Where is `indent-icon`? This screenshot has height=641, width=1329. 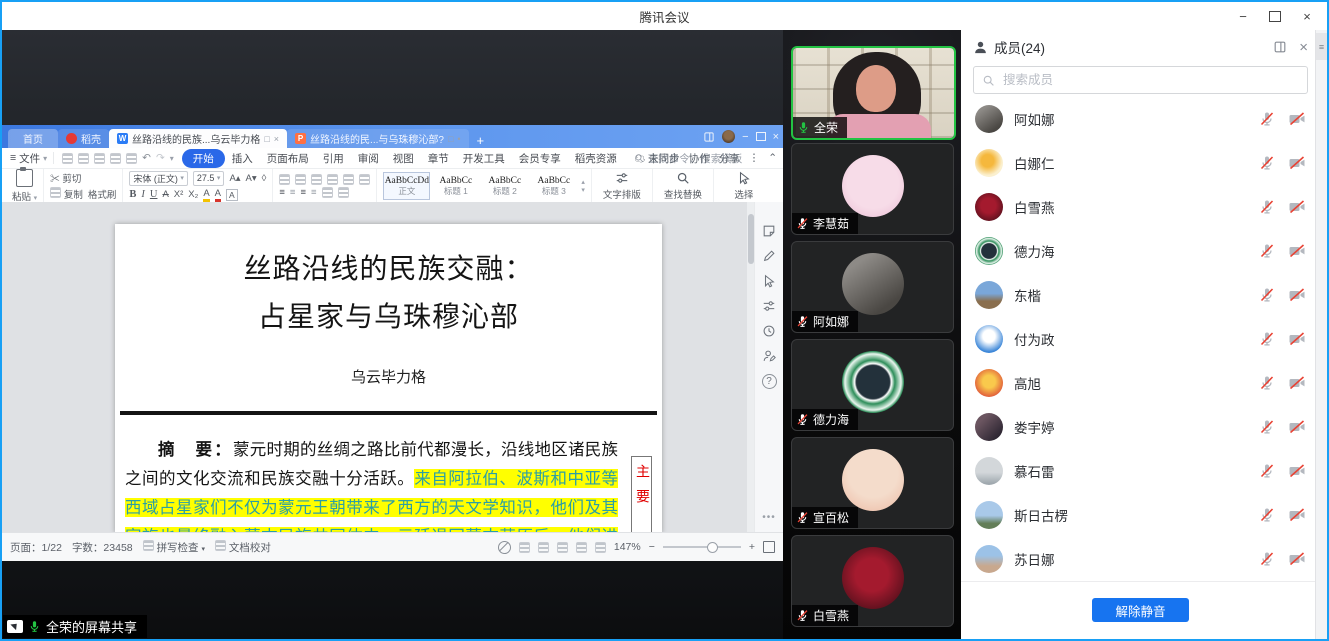 indent-icon is located at coordinates (333, 179).